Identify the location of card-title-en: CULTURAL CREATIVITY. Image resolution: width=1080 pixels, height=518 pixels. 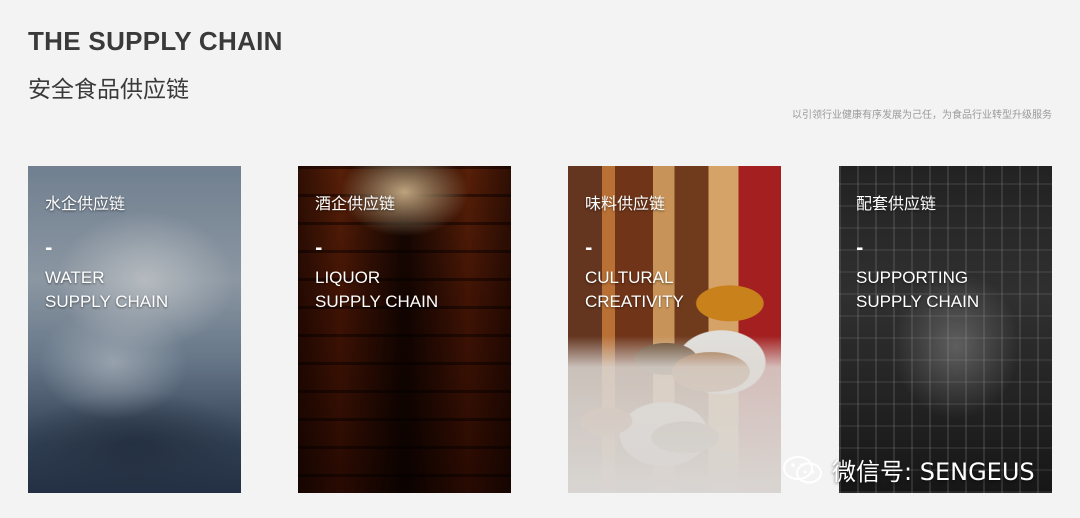
(634, 290).